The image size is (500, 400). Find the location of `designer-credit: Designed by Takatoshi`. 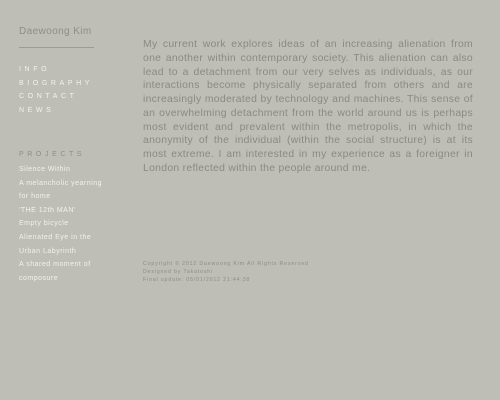

designer-credit: Designed by Takatoshi is located at coordinates (178, 272).